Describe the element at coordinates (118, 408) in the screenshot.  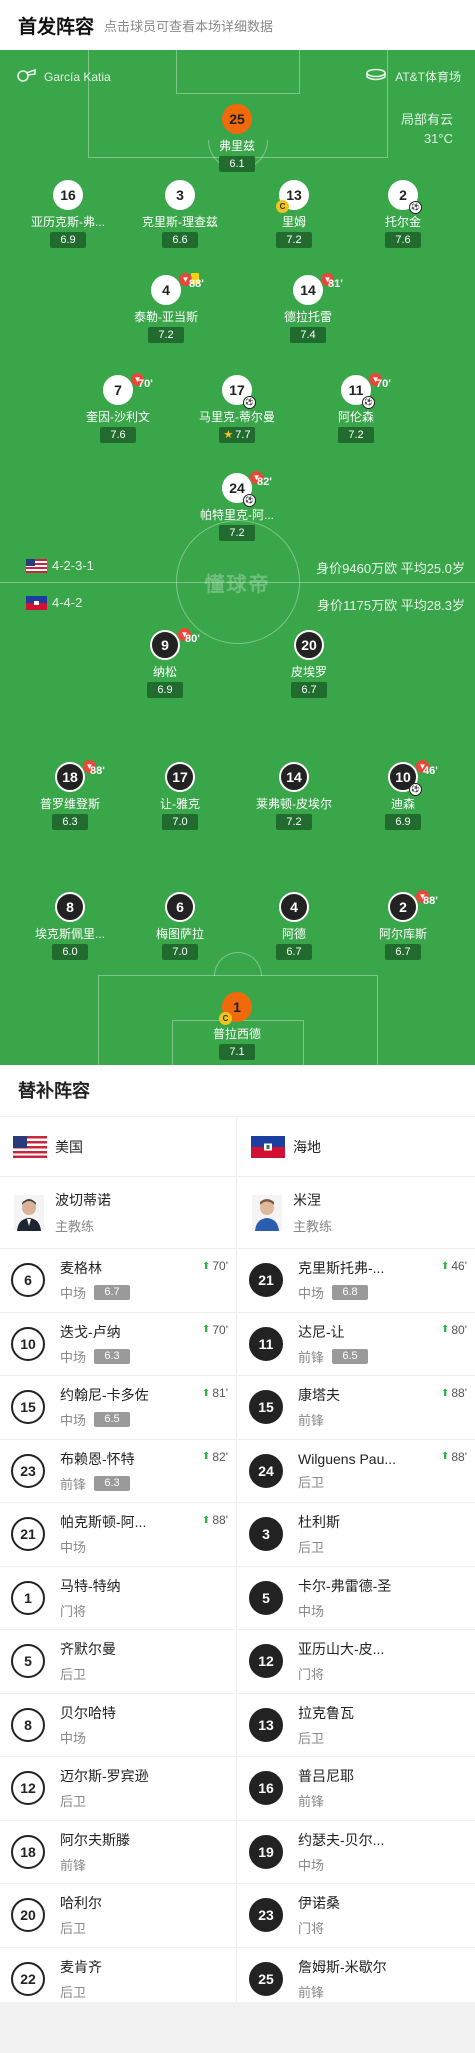
I see `player-home-7: 7 ▼ 70' 奎因-沙利文 7.6` at that location.